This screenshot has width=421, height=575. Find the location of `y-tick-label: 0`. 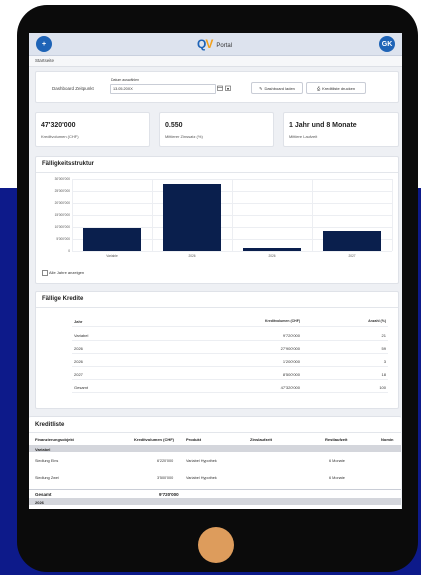

y-tick-label: 0 is located at coordinates (69, 251).